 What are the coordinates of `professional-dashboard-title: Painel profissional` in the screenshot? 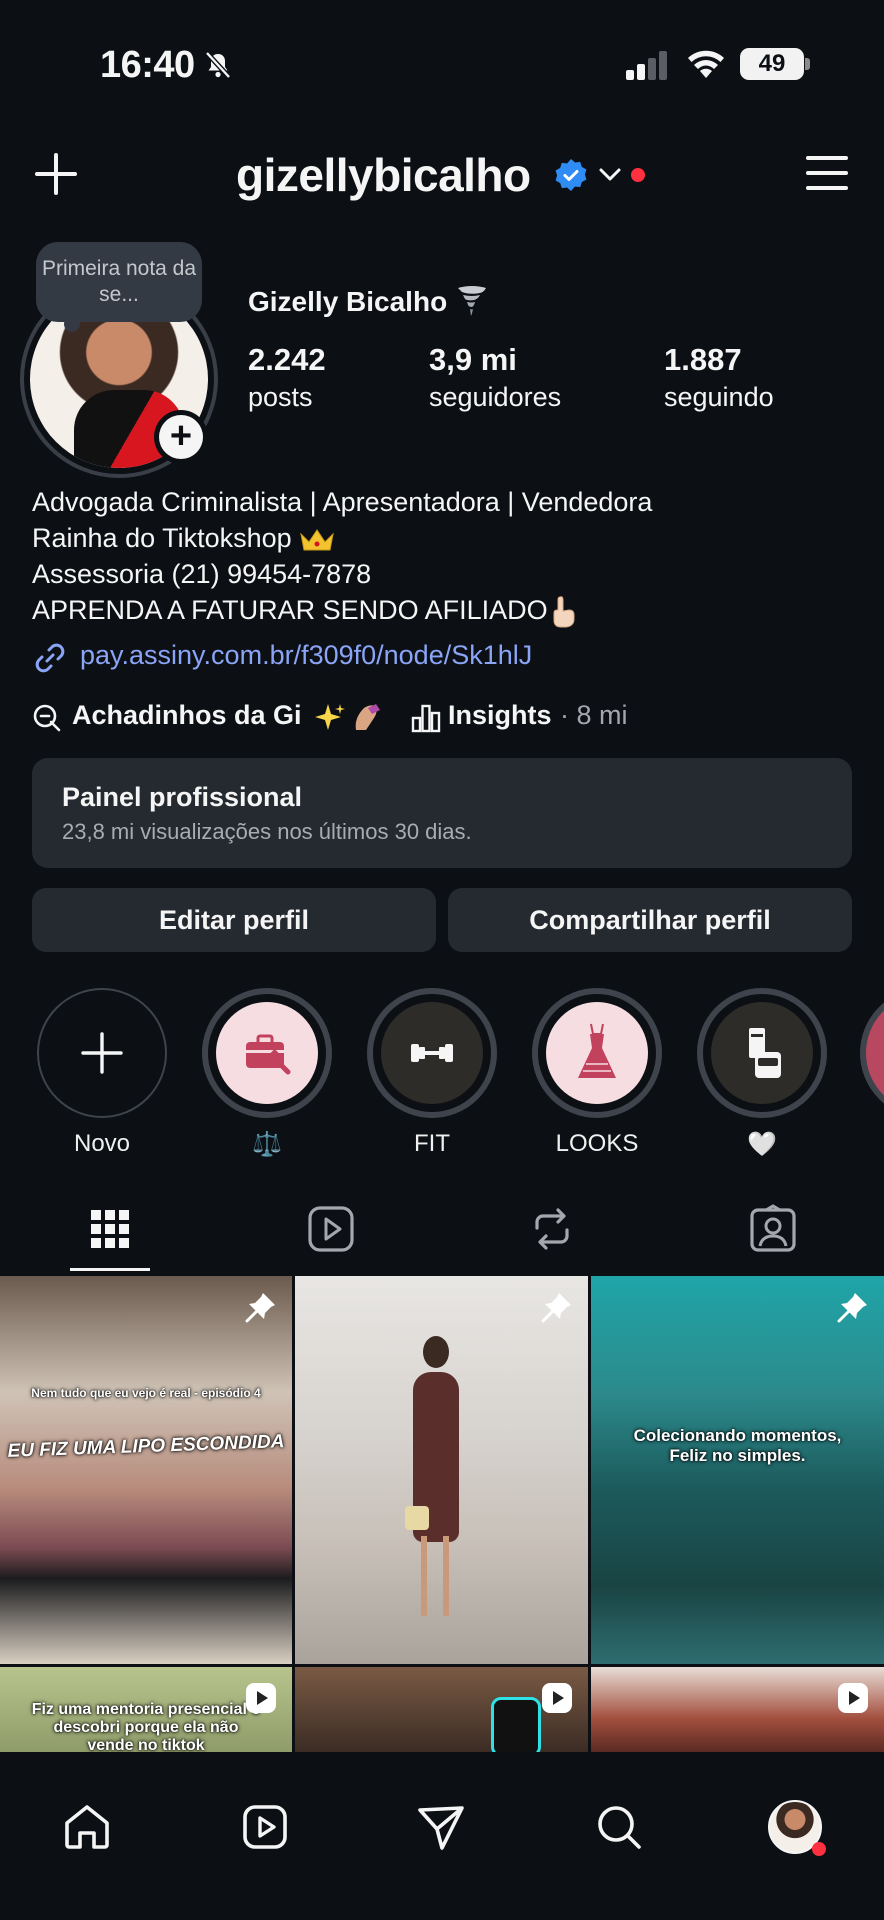 It's located at (182, 797).